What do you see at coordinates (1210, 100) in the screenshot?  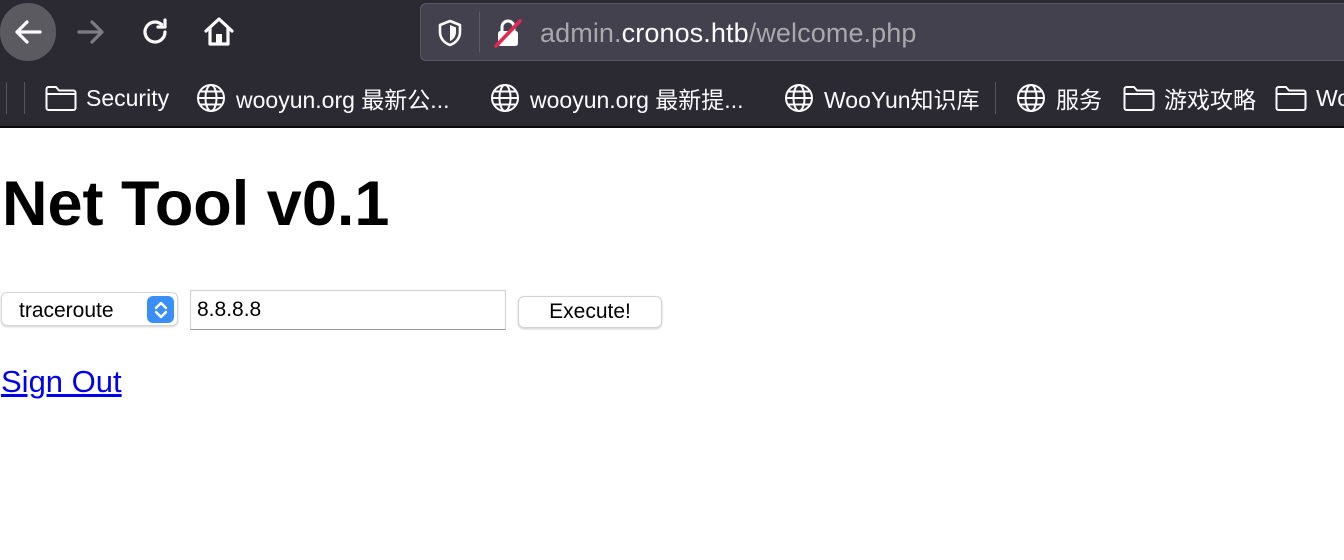 I see `bookmark-label: 游戏攻略` at bounding box center [1210, 100].